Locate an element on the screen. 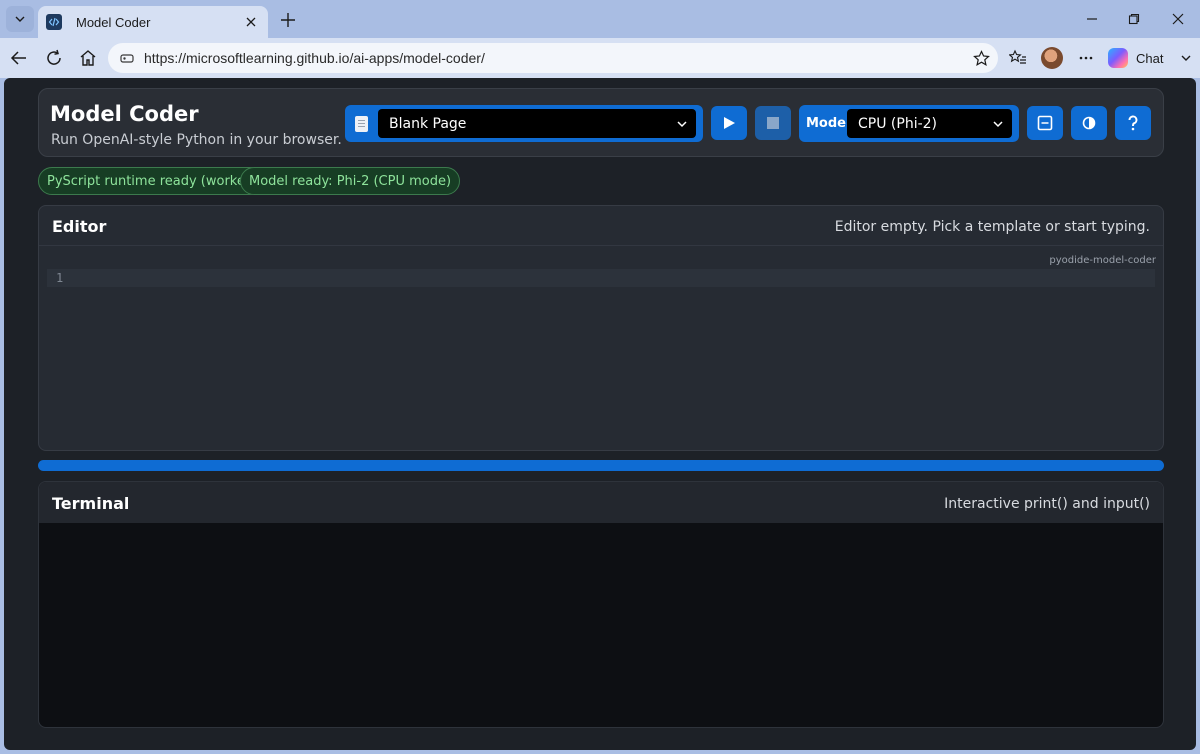  favorite-star-icon is located at coordinates (981, 58).